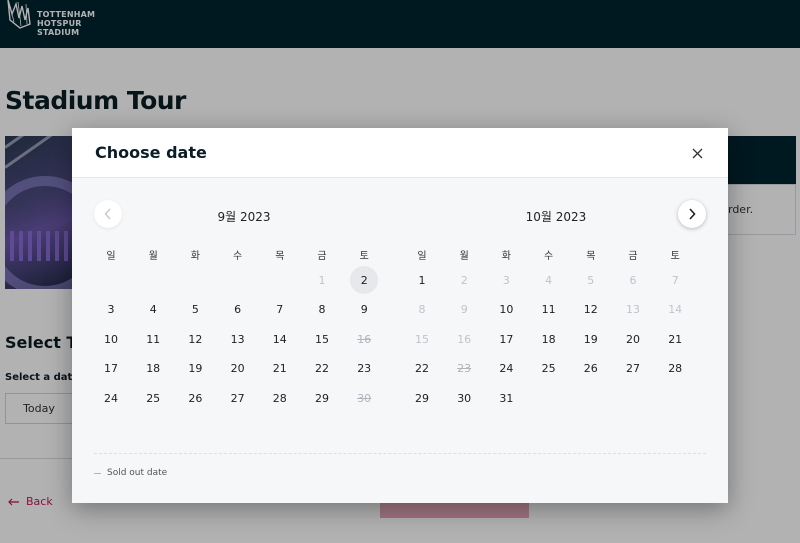 This screenshot has height=543, width=800. Describe the element at coordinates (549, 280) in the screenshot. I see `day-cell-disabled: 4` at that location.